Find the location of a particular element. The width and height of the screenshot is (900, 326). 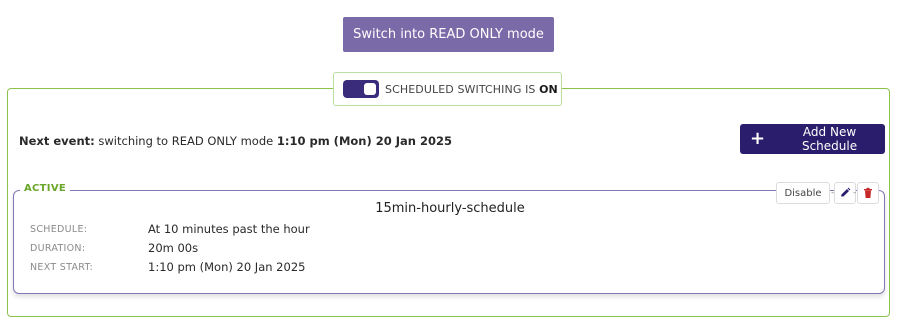

scheduled-switching-toggle is located at coordinates (361, 89).